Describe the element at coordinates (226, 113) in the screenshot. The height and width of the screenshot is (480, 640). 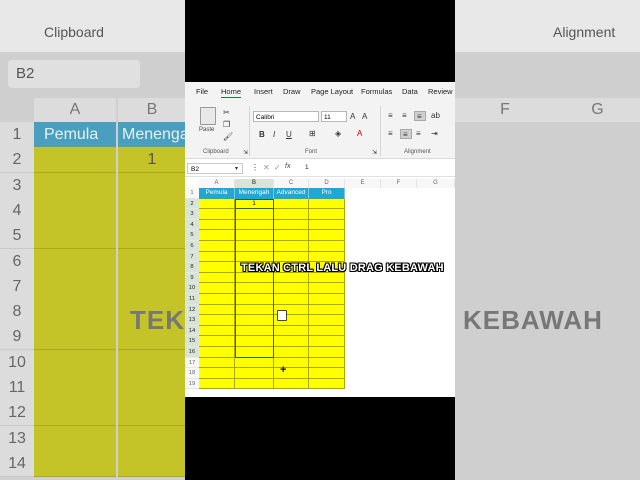
I see `cut-icon: ✂` at that location.